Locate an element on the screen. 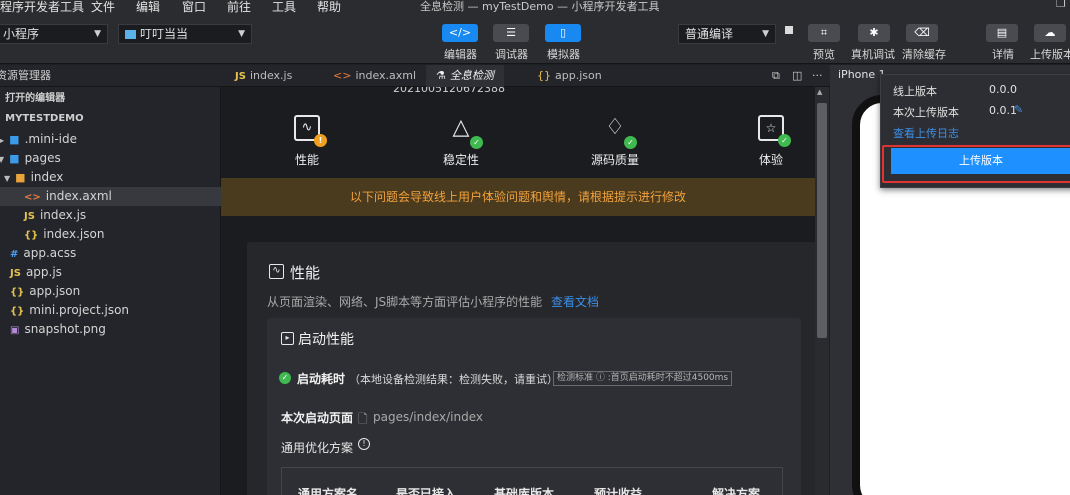 The width and height of the screenshot is (1070, 495). tree-item-mini-ide: ▶ ■ .mini-ide is located at coordinates (110, 139).